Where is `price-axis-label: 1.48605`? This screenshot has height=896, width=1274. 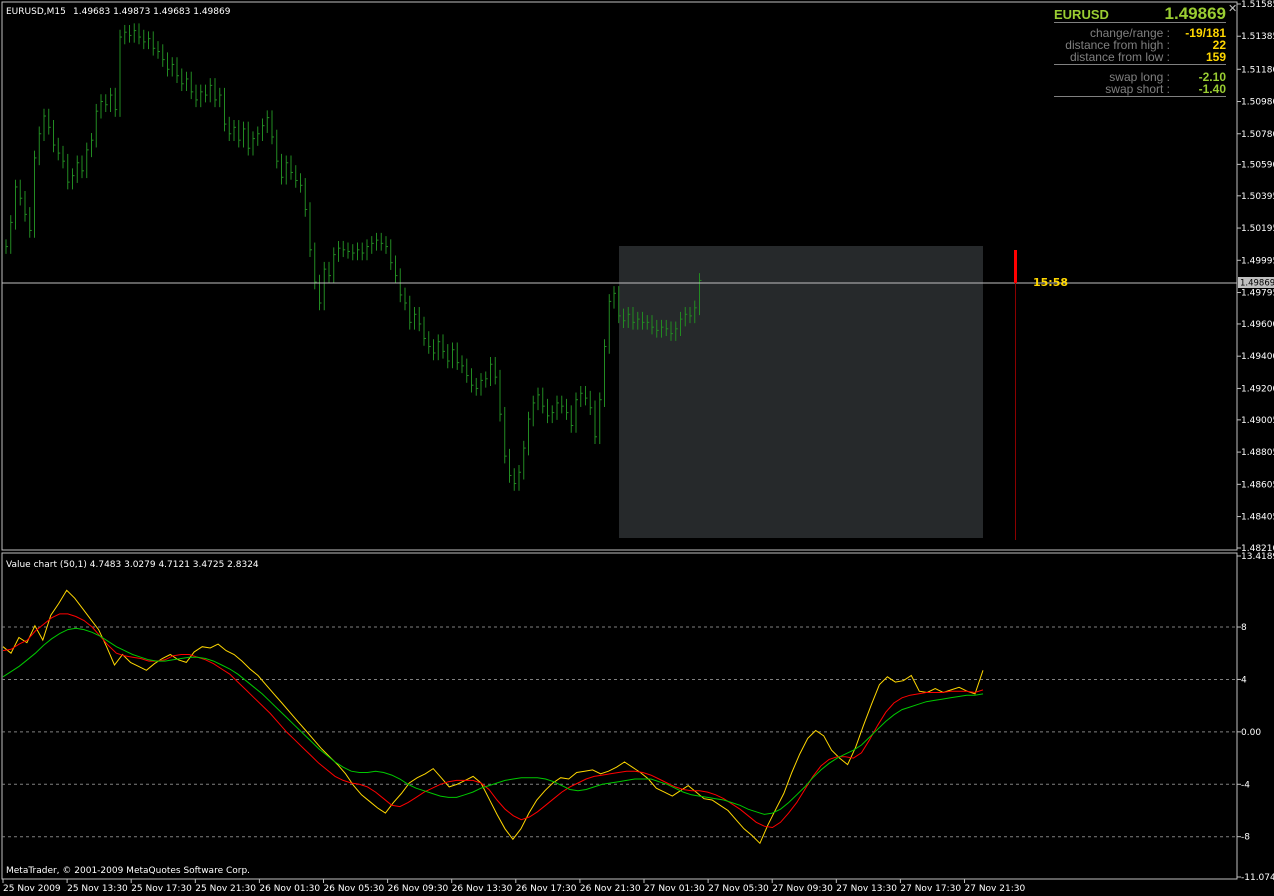
price-axis-label: 1.48605 is located at coordinates (1257, 485).